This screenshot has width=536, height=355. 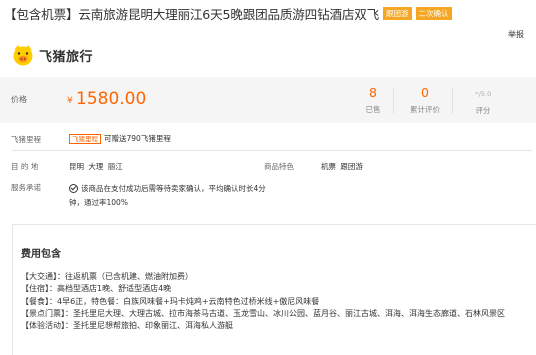 I want to click on price-panel: 价格 ¥ 1580.00 8 已售 0 累计评价 -/5.0 评分, so click(x=268, y=100).